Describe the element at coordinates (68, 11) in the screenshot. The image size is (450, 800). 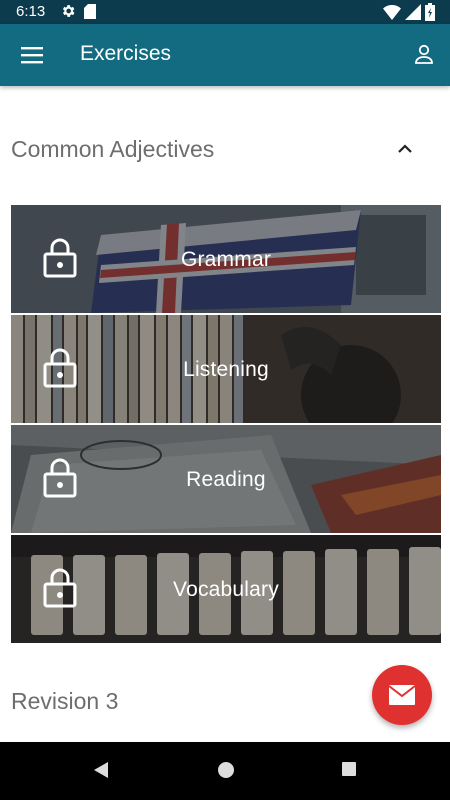
I see `settings-icon` at that location.